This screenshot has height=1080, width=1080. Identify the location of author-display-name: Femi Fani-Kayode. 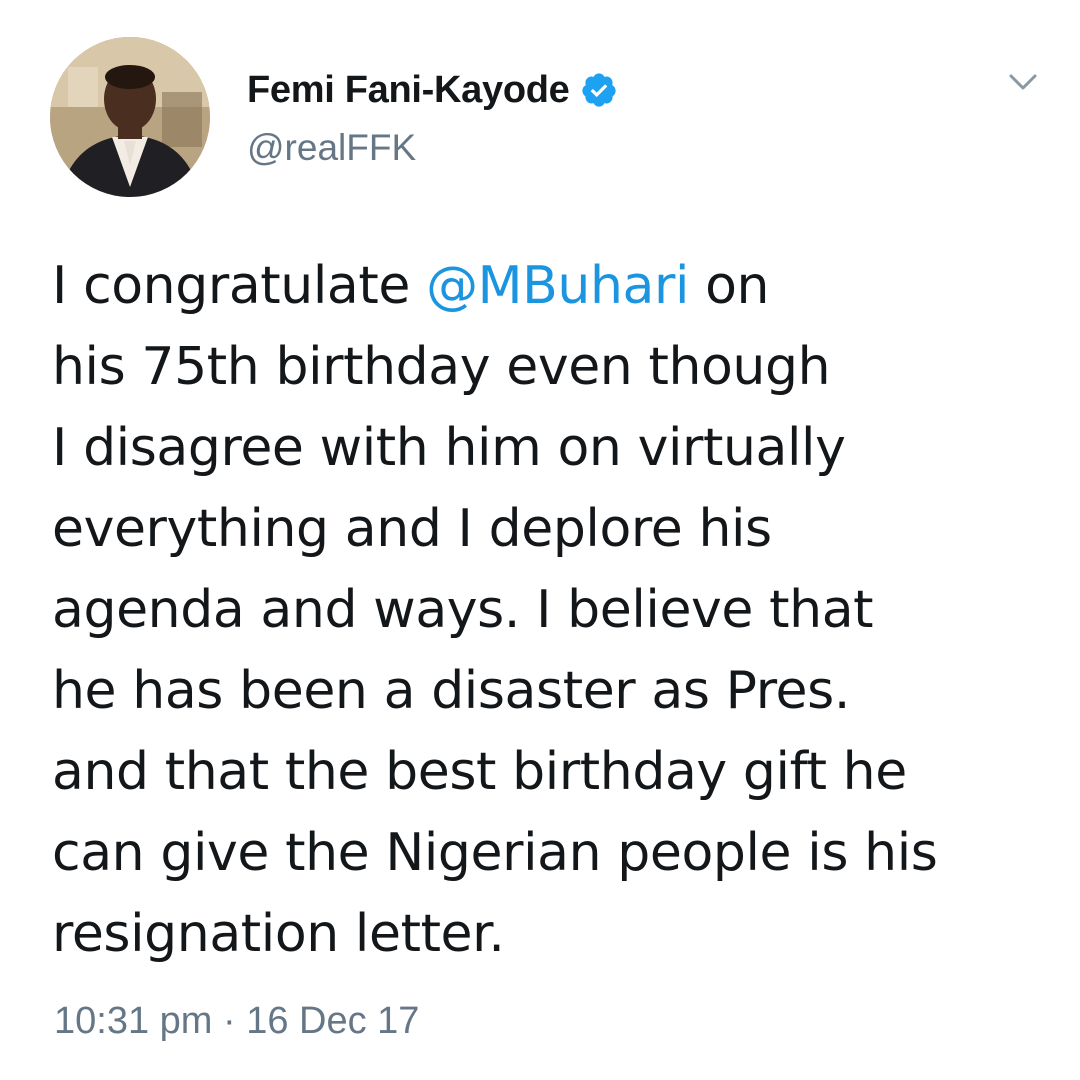
(408, 90).